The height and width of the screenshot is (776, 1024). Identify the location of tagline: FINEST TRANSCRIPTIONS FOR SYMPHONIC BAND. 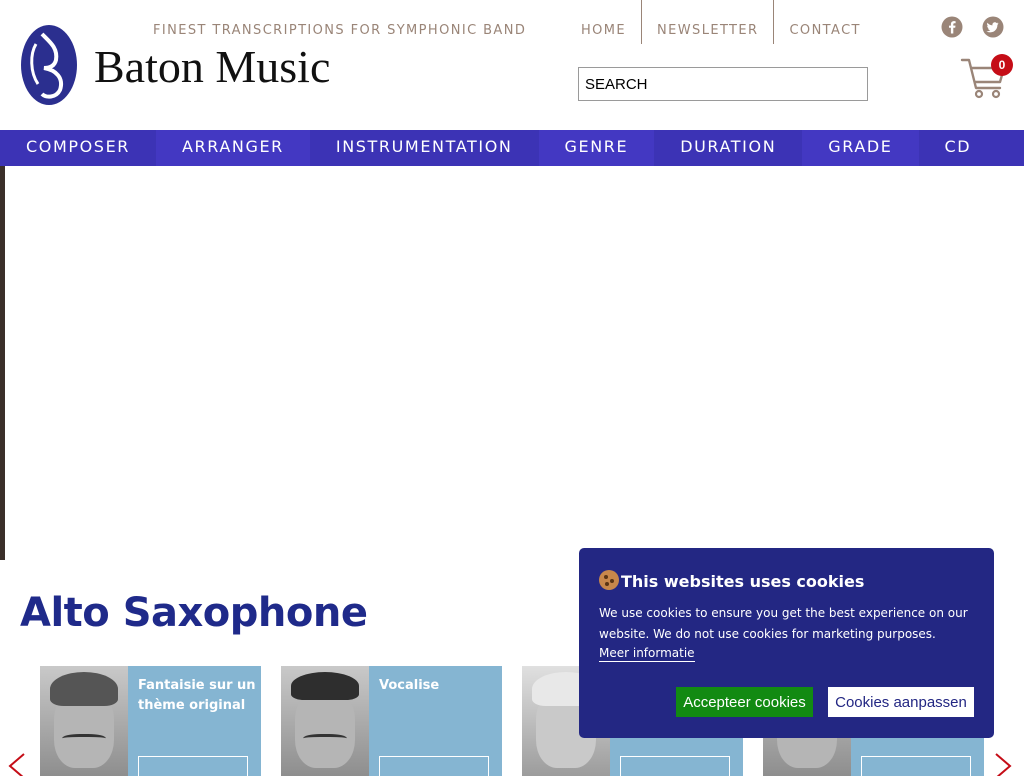
(340, 30).